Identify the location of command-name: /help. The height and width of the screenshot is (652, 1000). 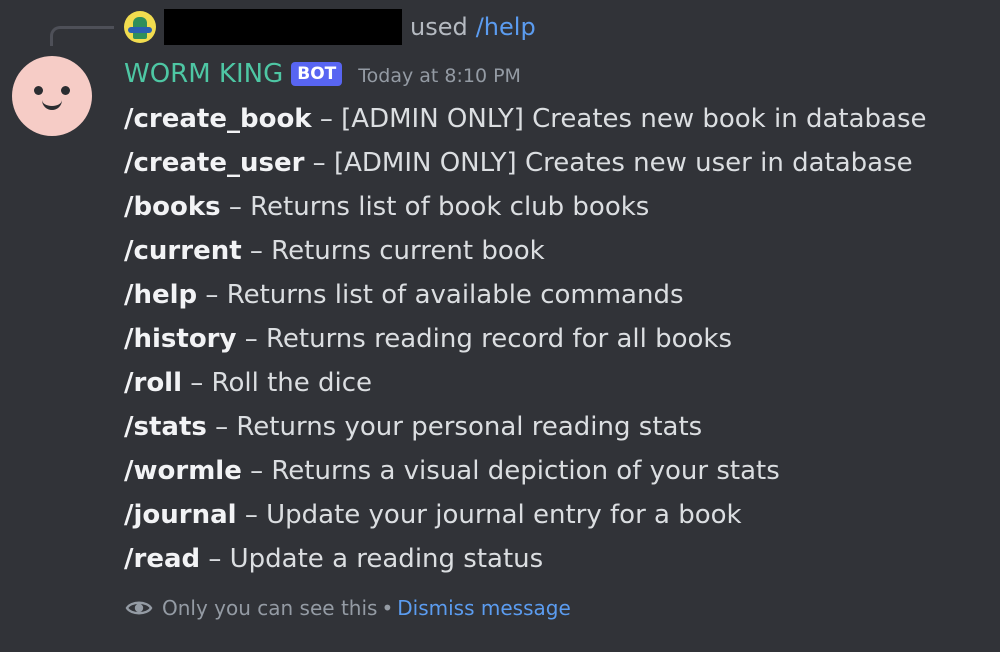
(161, 295).